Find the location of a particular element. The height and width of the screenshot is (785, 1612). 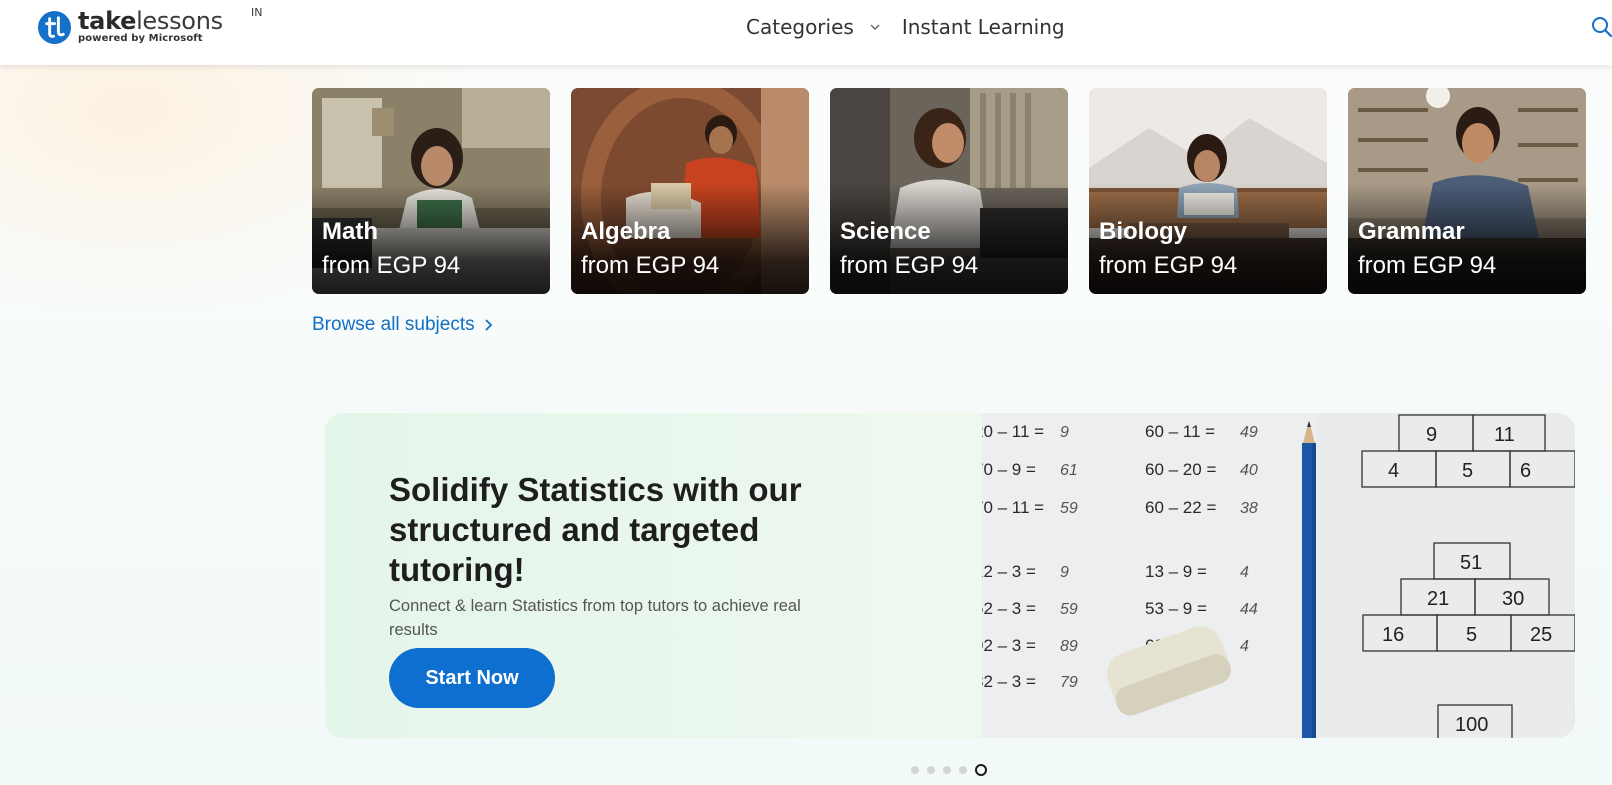

worksheet-answer: 61 is located at coordinates (1069, 470).